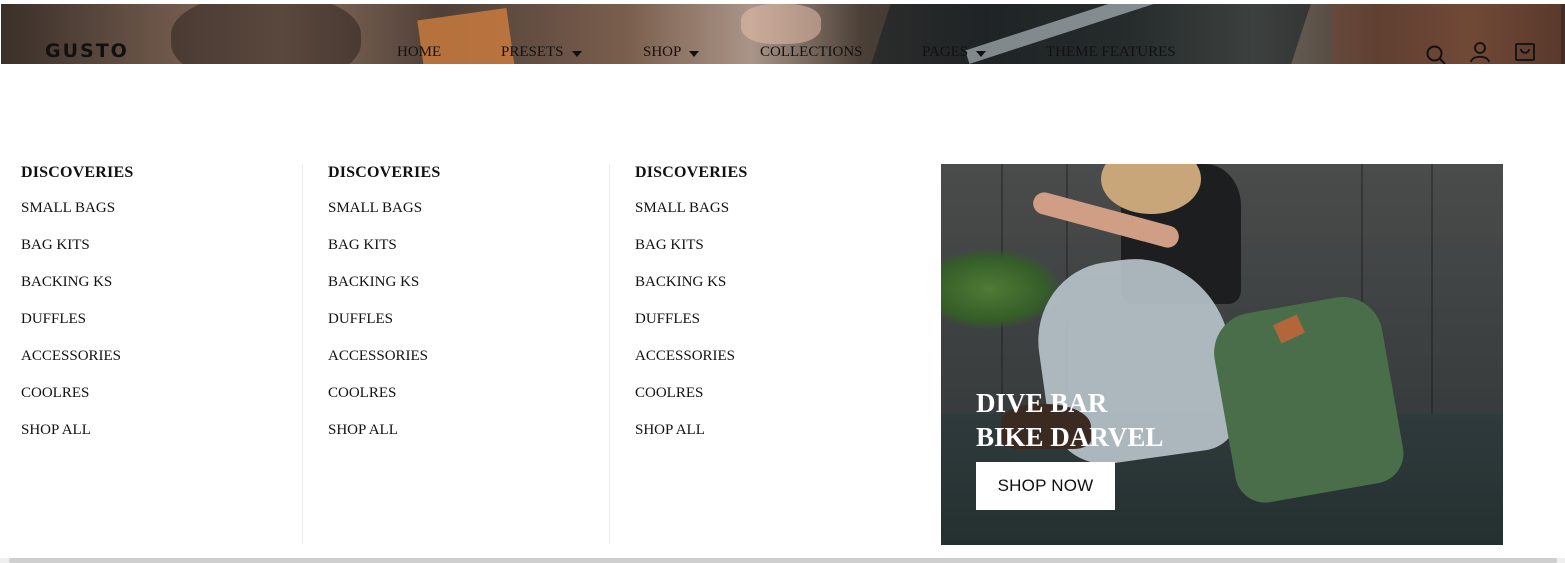  I want to click on nav-label: COLLECTIONS, so click(811, 52).